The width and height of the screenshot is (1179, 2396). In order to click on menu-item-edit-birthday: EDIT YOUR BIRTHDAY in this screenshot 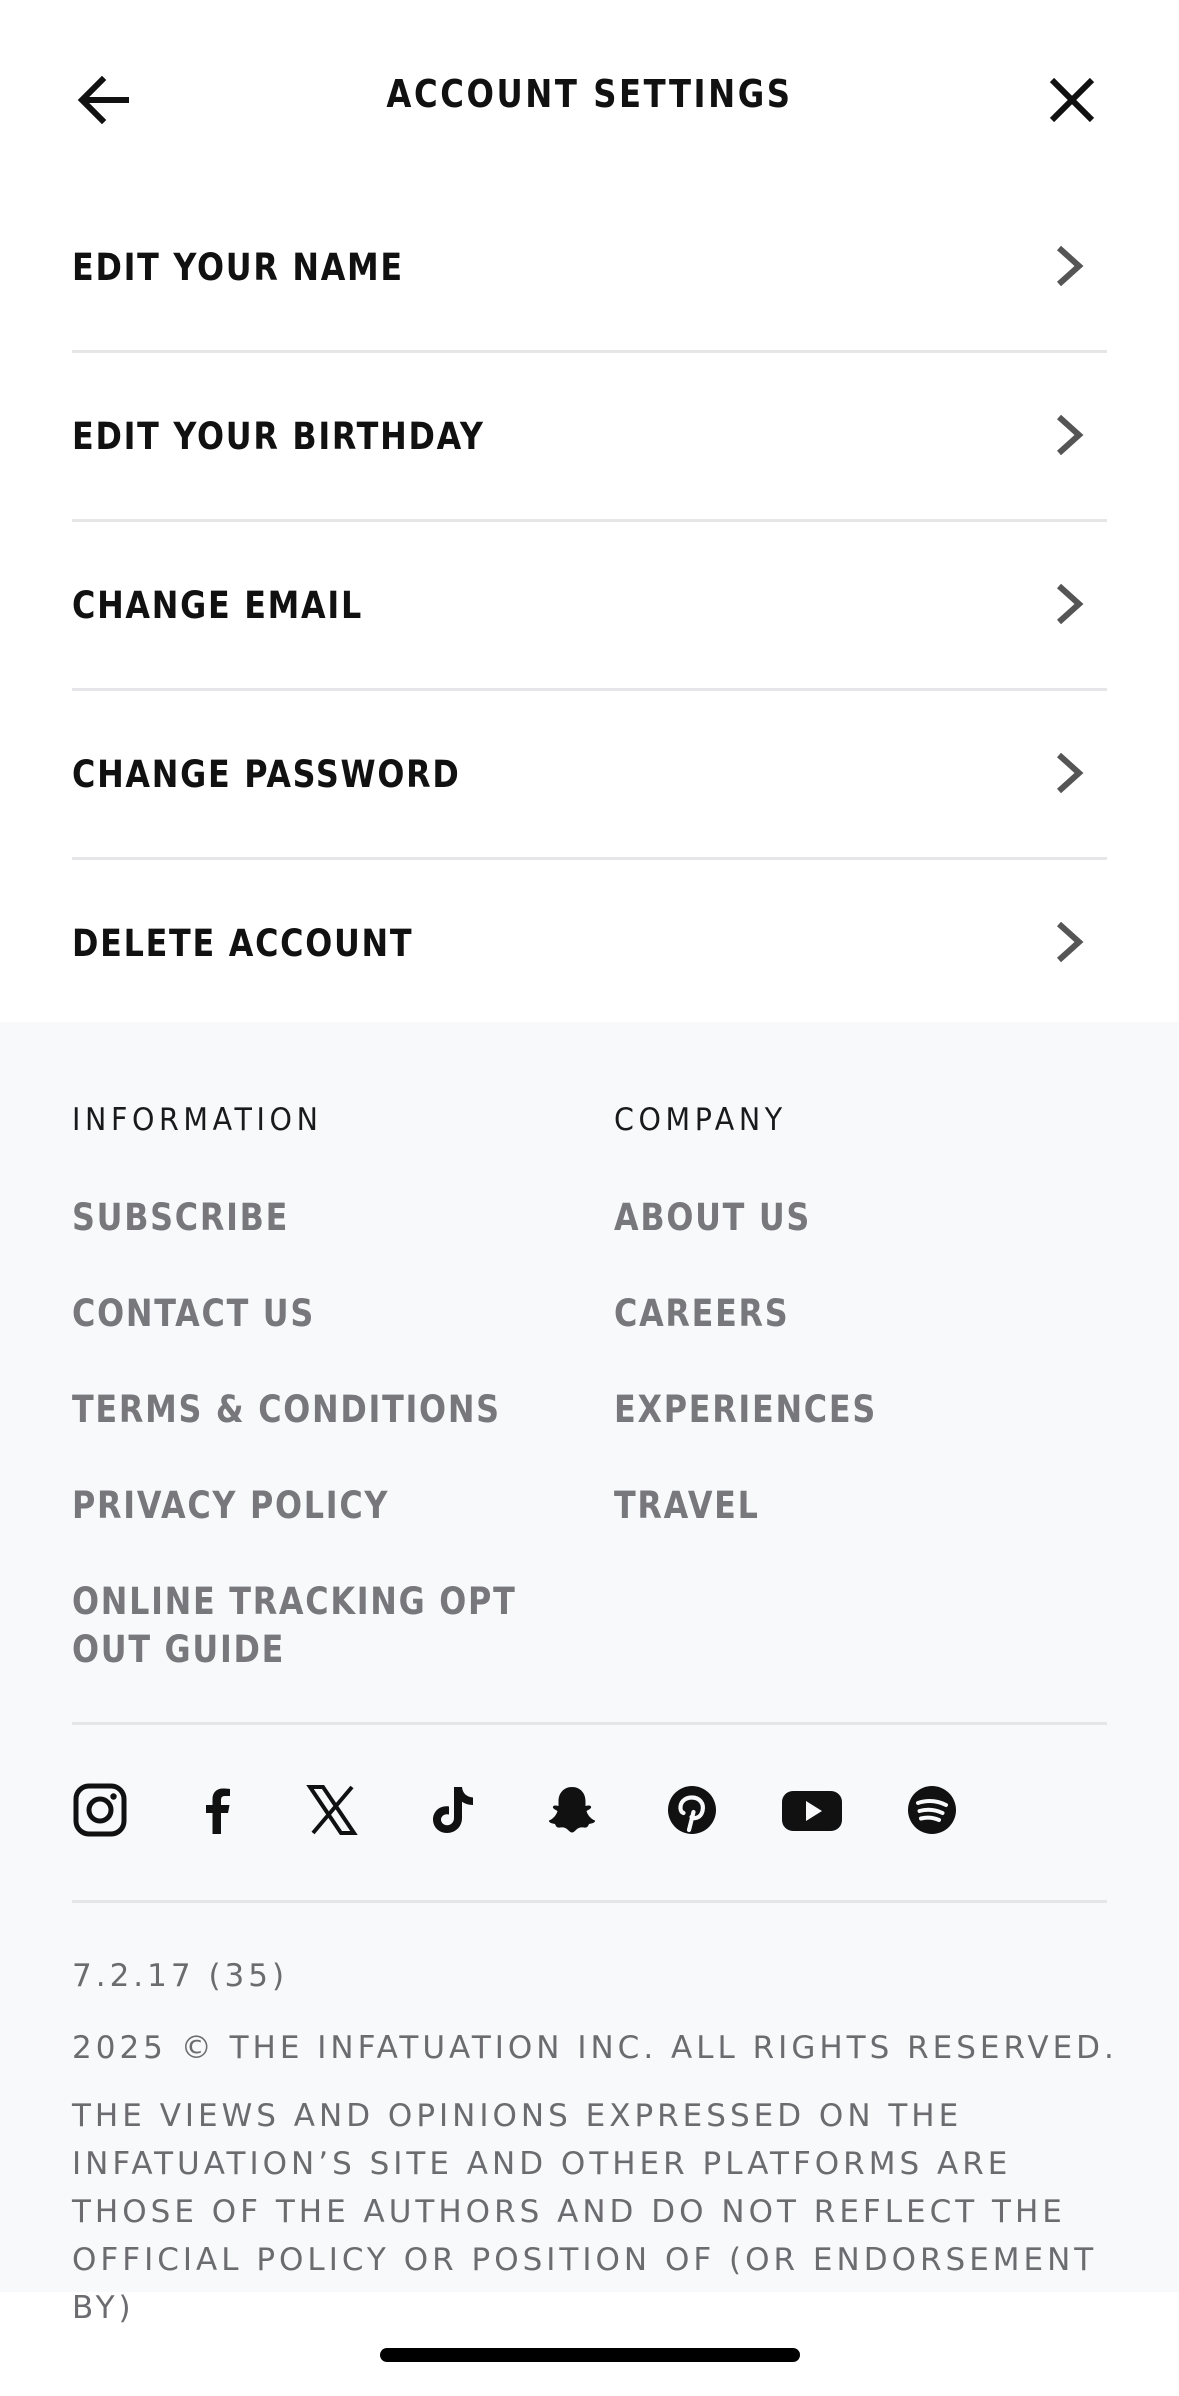, I will do `click(589, 437)`.